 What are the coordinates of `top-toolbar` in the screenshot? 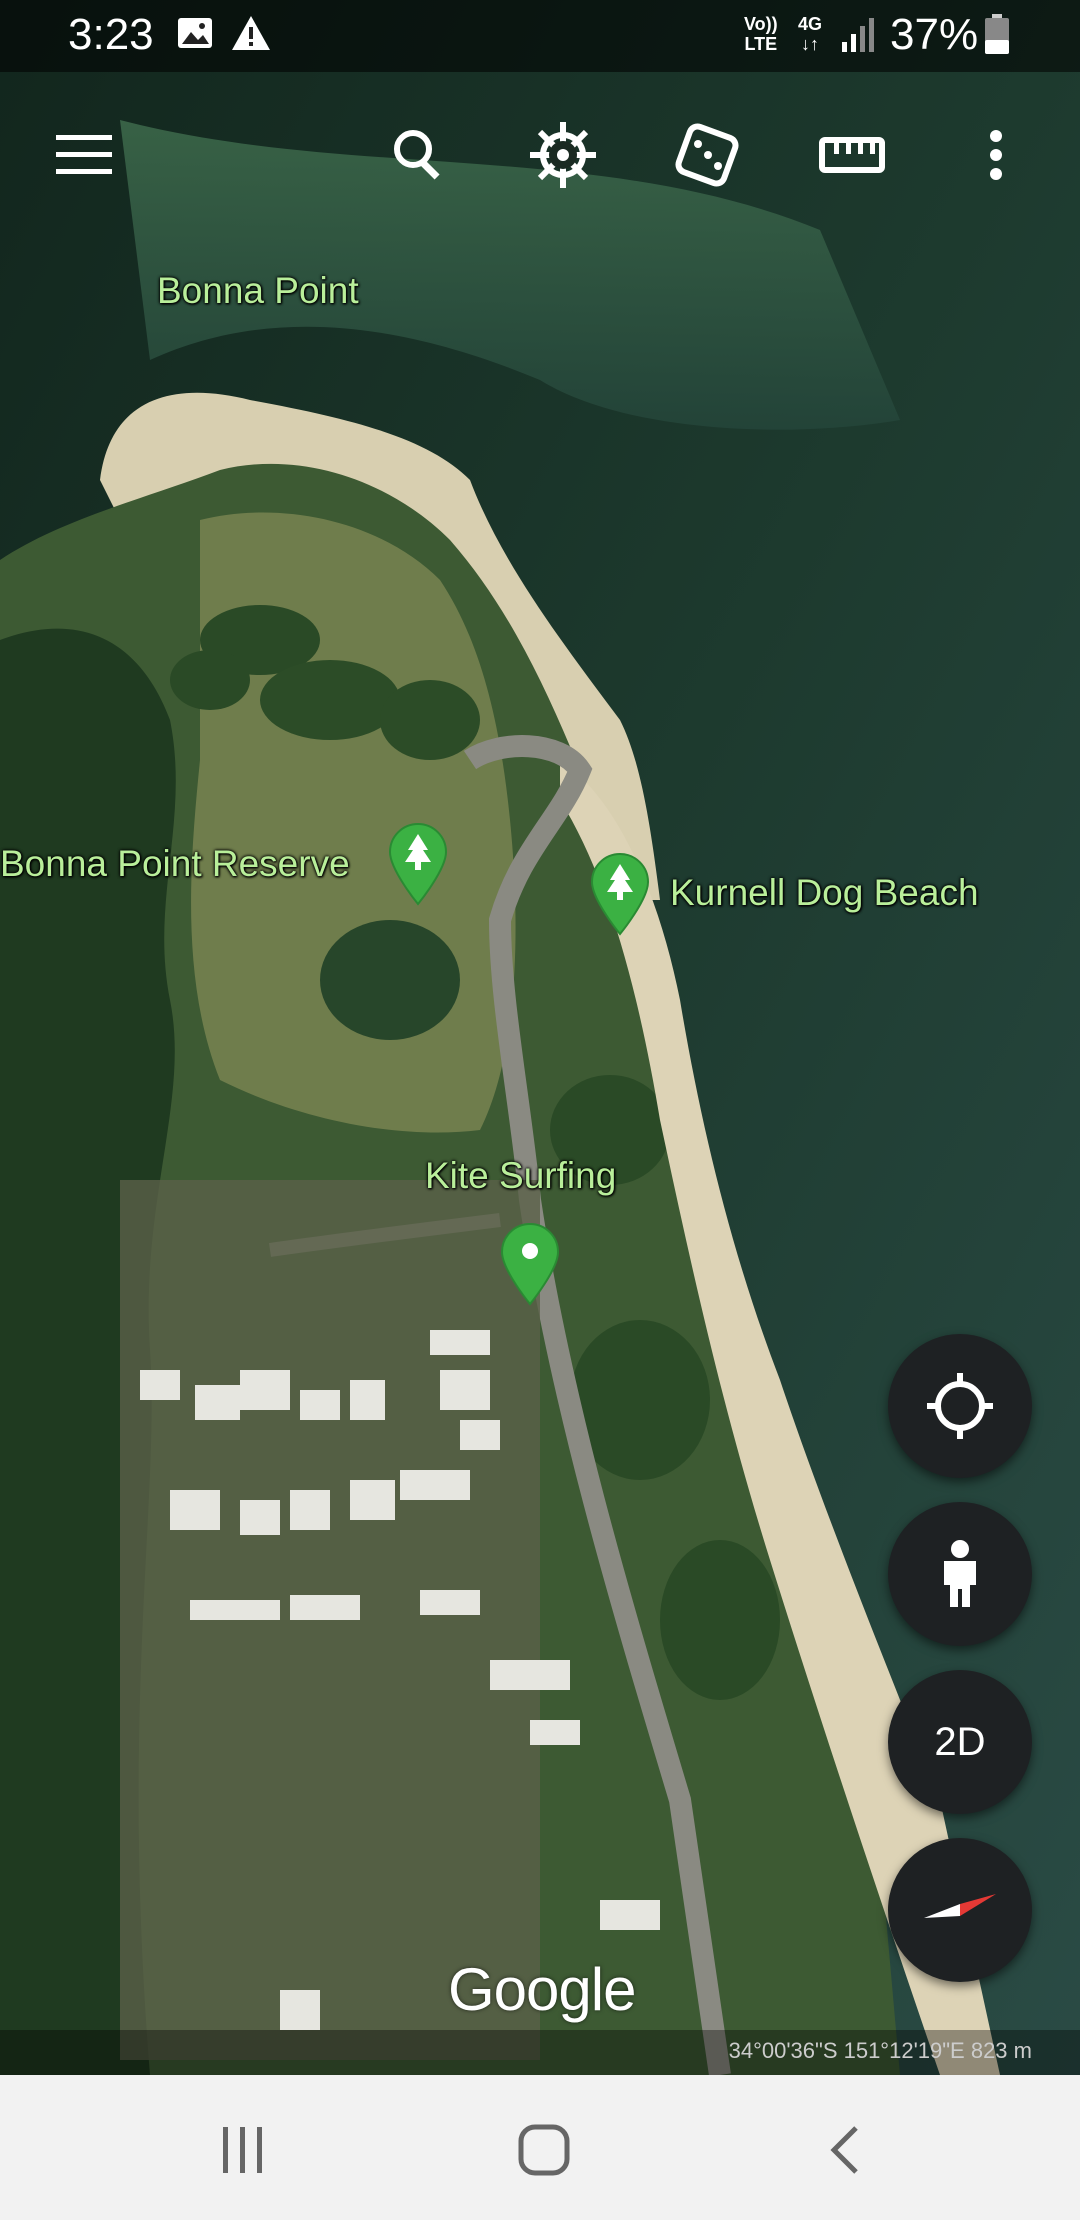 It's located at (540, 155).